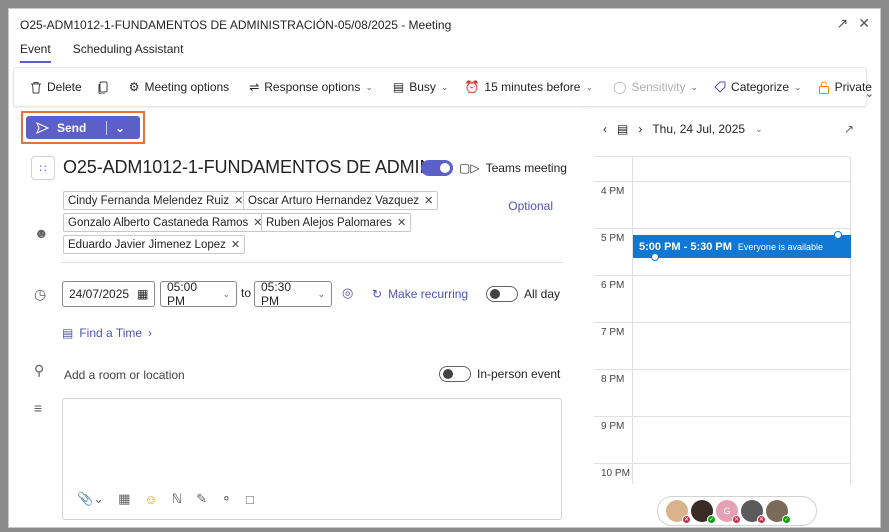  What do you see at coordinates (99, 294) in the screenshot?
I see `date-value: 24/07/2025` at bounding box center [99, 294].